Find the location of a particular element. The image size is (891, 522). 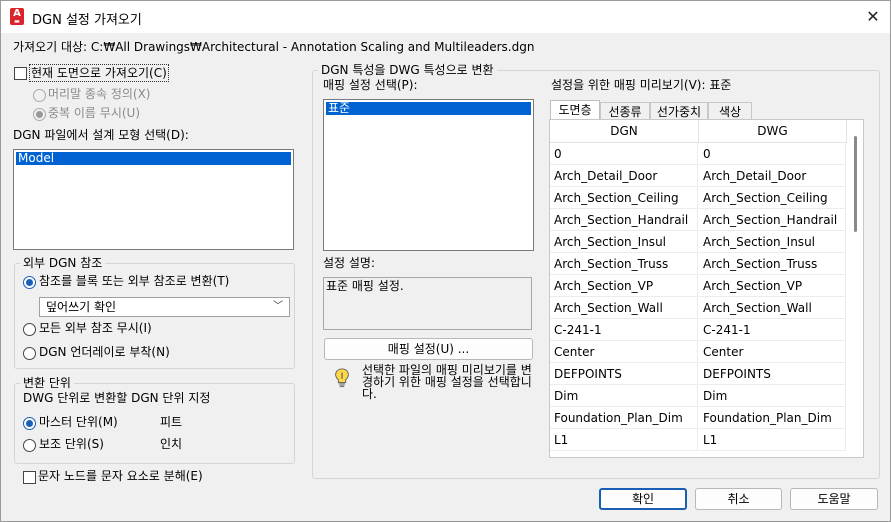

help-button: 도움말 is located at coordinates (834, 499).